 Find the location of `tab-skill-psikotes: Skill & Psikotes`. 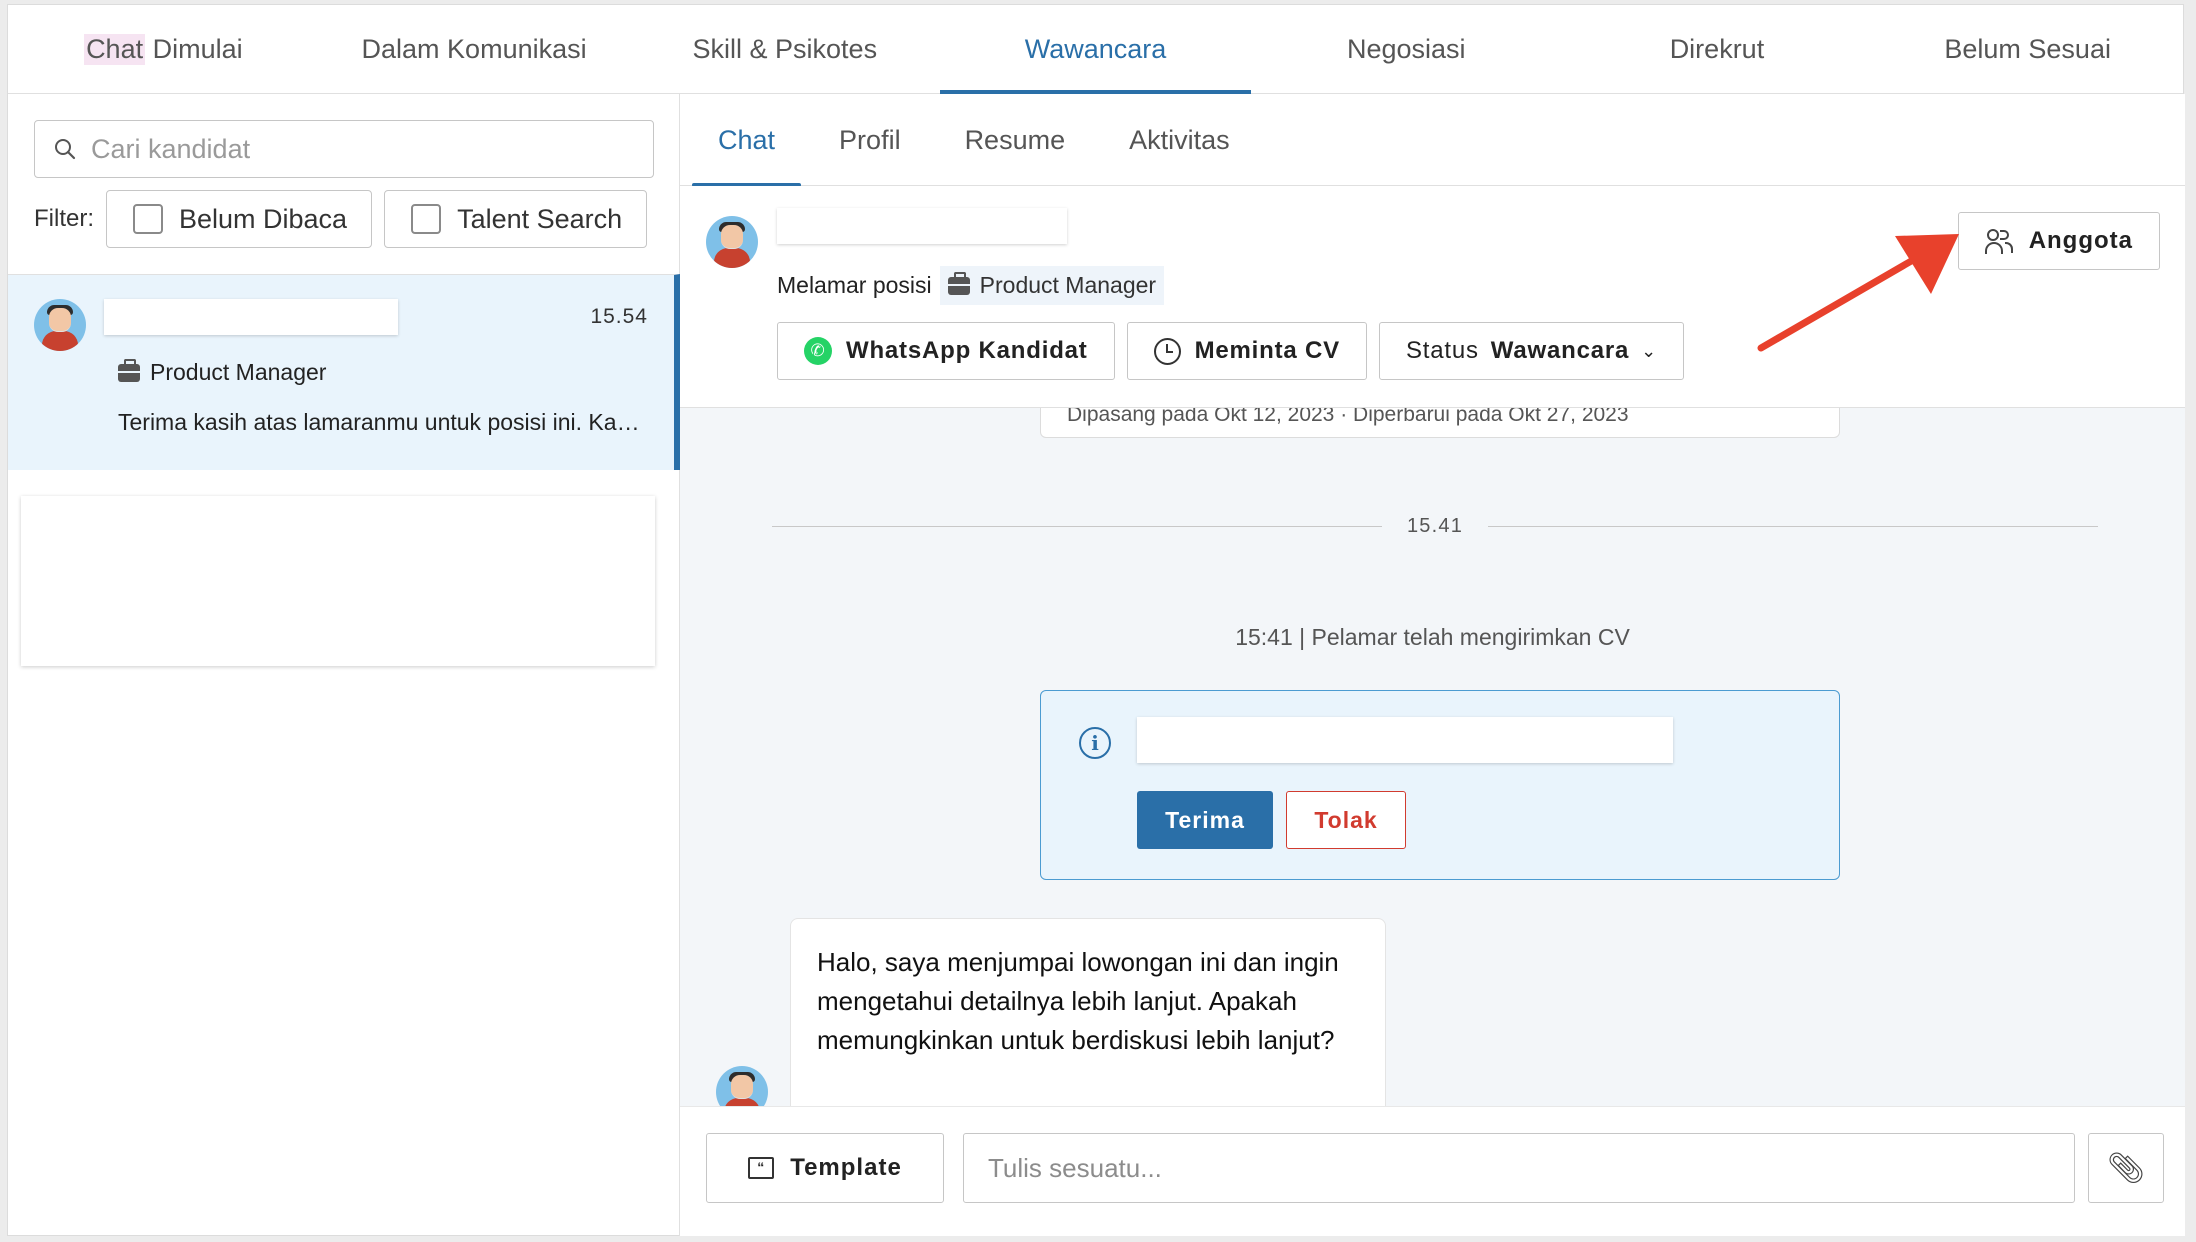

tab-skill-psikotes: Skill & Psikotes is located at coordinates (784, 49).